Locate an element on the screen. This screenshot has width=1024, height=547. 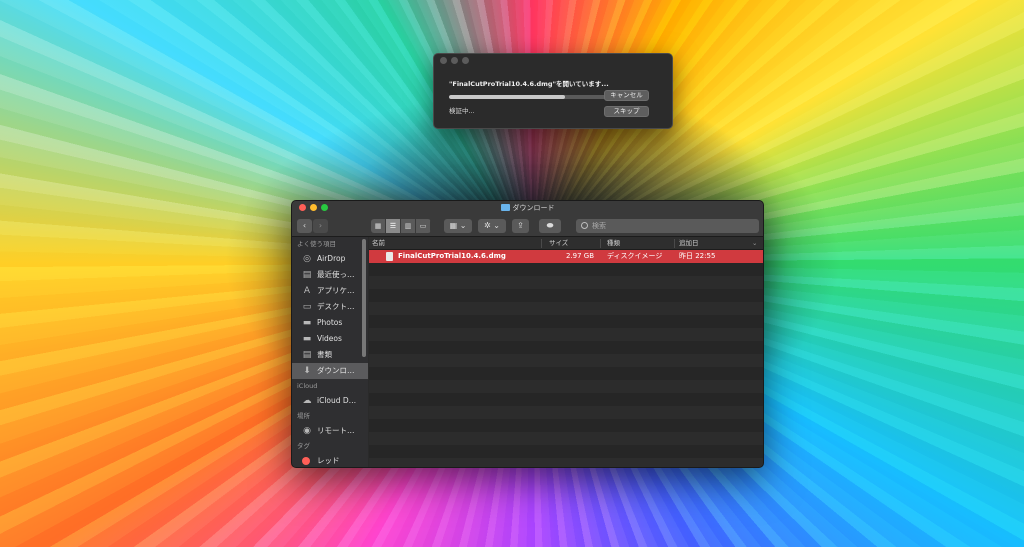
gallery-view-icon: ▭ is located at coordinates (423, 226).